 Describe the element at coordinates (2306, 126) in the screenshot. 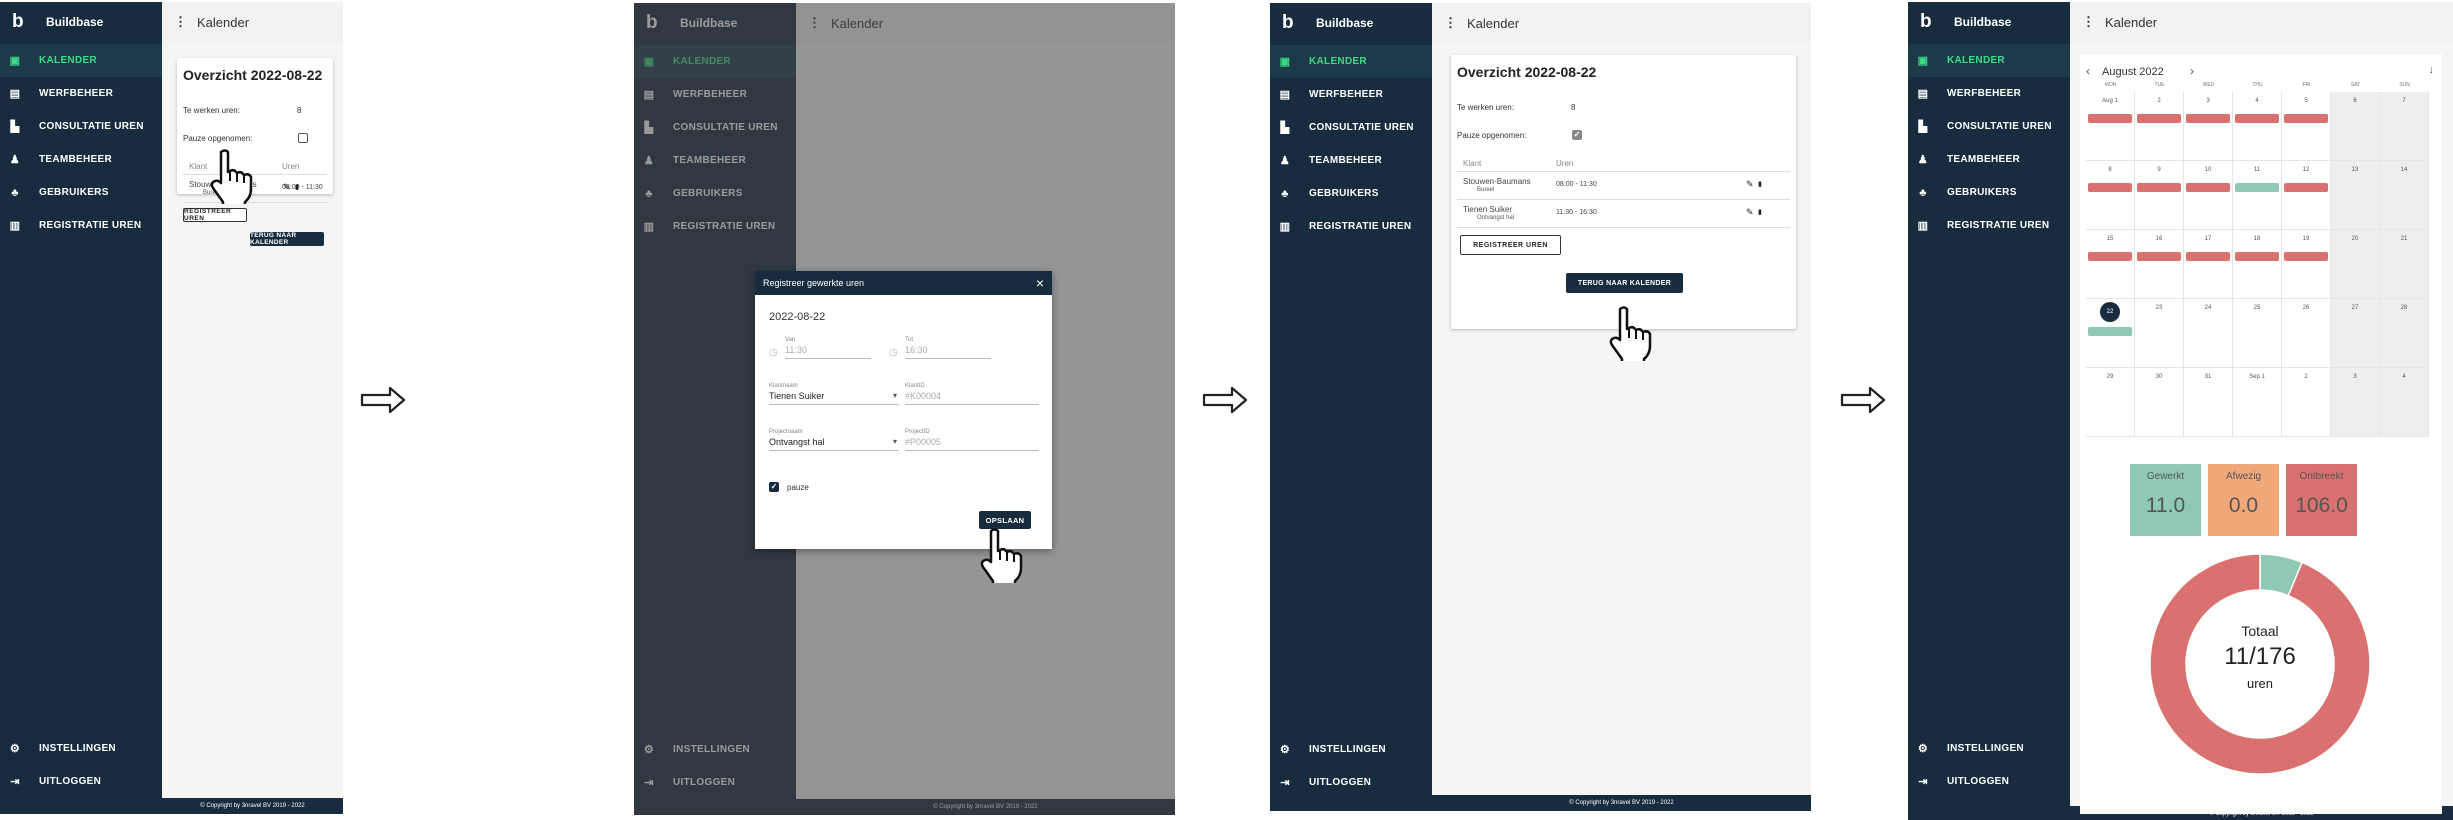

I see `calendar-day: 5` at that location.